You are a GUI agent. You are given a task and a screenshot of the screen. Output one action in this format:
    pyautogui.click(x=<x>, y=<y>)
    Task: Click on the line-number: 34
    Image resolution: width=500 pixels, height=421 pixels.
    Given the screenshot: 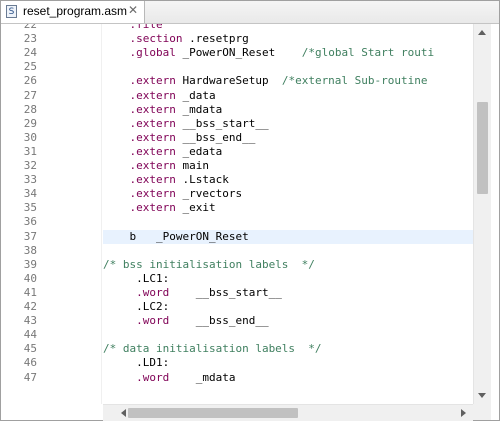 What is the action you would take?
    pyautogui.click(x=30, y=194)
    